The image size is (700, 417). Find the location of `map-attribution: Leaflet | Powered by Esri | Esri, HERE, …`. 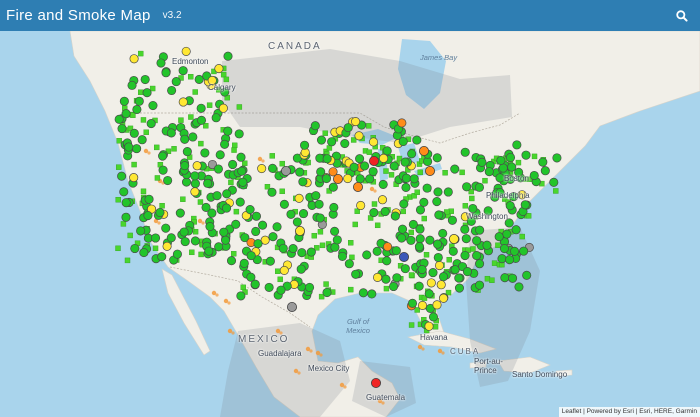

map-attribution: Leaflet | Powered by Esri | Esri, HERE, … is located at coordinates (629, 412).